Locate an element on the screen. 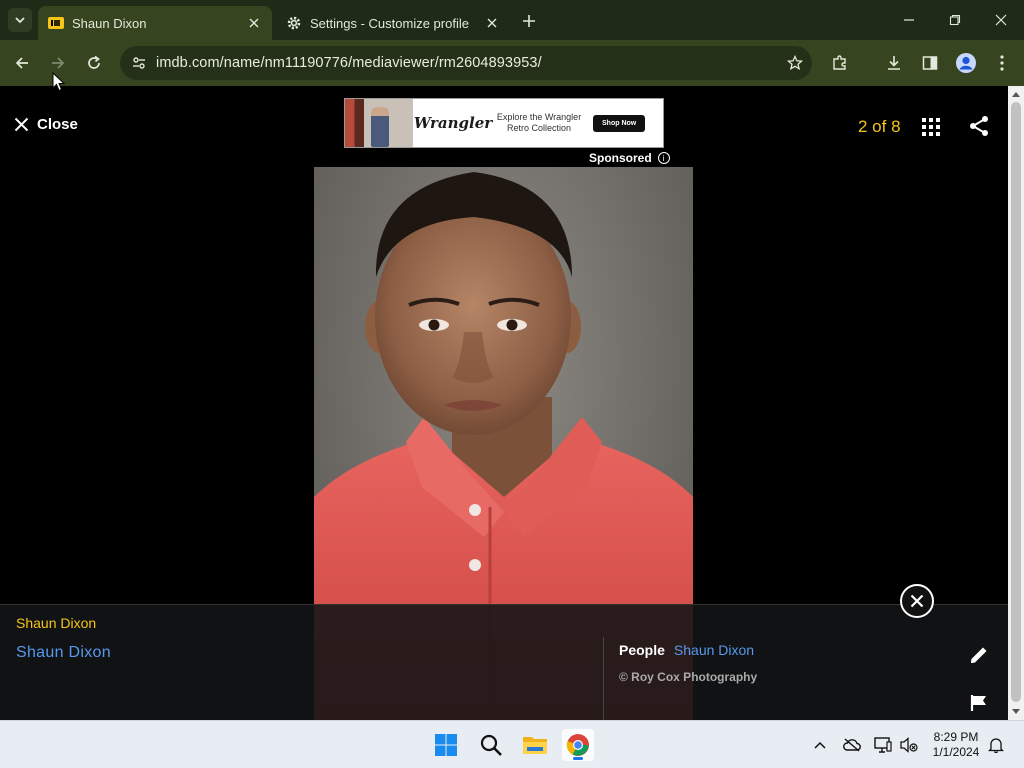 This screenshot has height=768, width=1024. system-clock: 8:29 PM 1/1/2024 is located at coordinates (956, 745).